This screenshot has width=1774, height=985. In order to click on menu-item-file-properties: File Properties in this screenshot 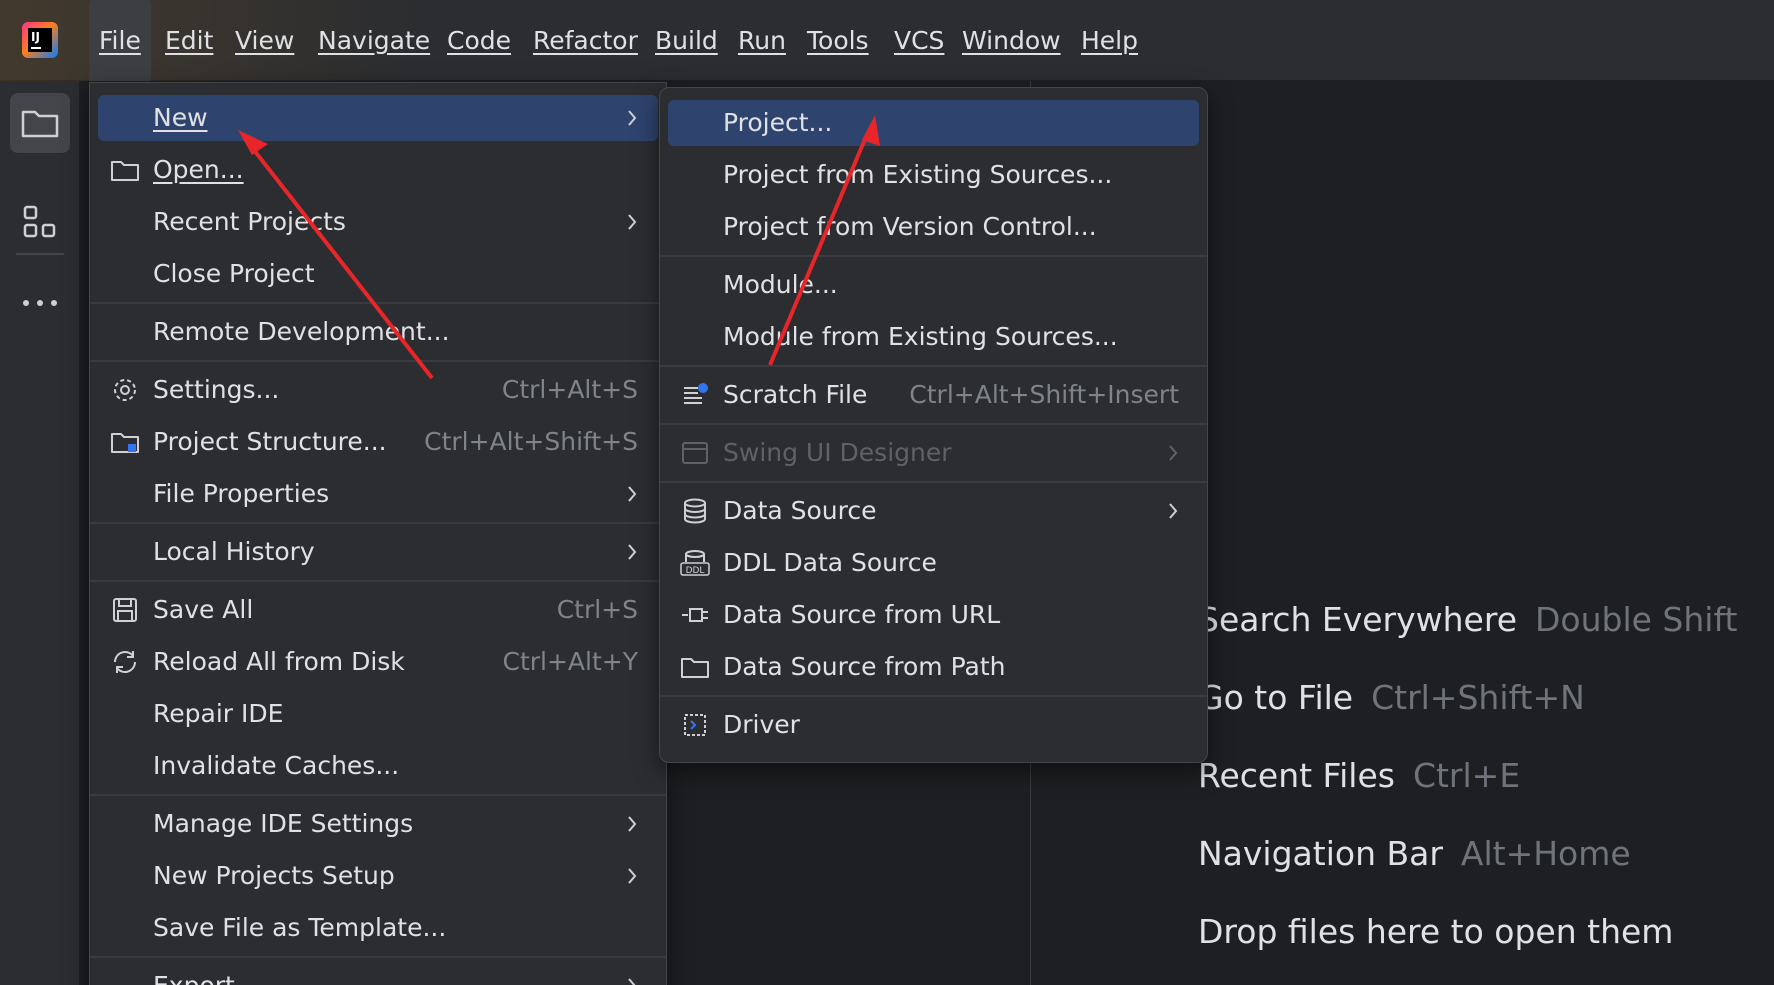, I will do `click(378, 494)`.